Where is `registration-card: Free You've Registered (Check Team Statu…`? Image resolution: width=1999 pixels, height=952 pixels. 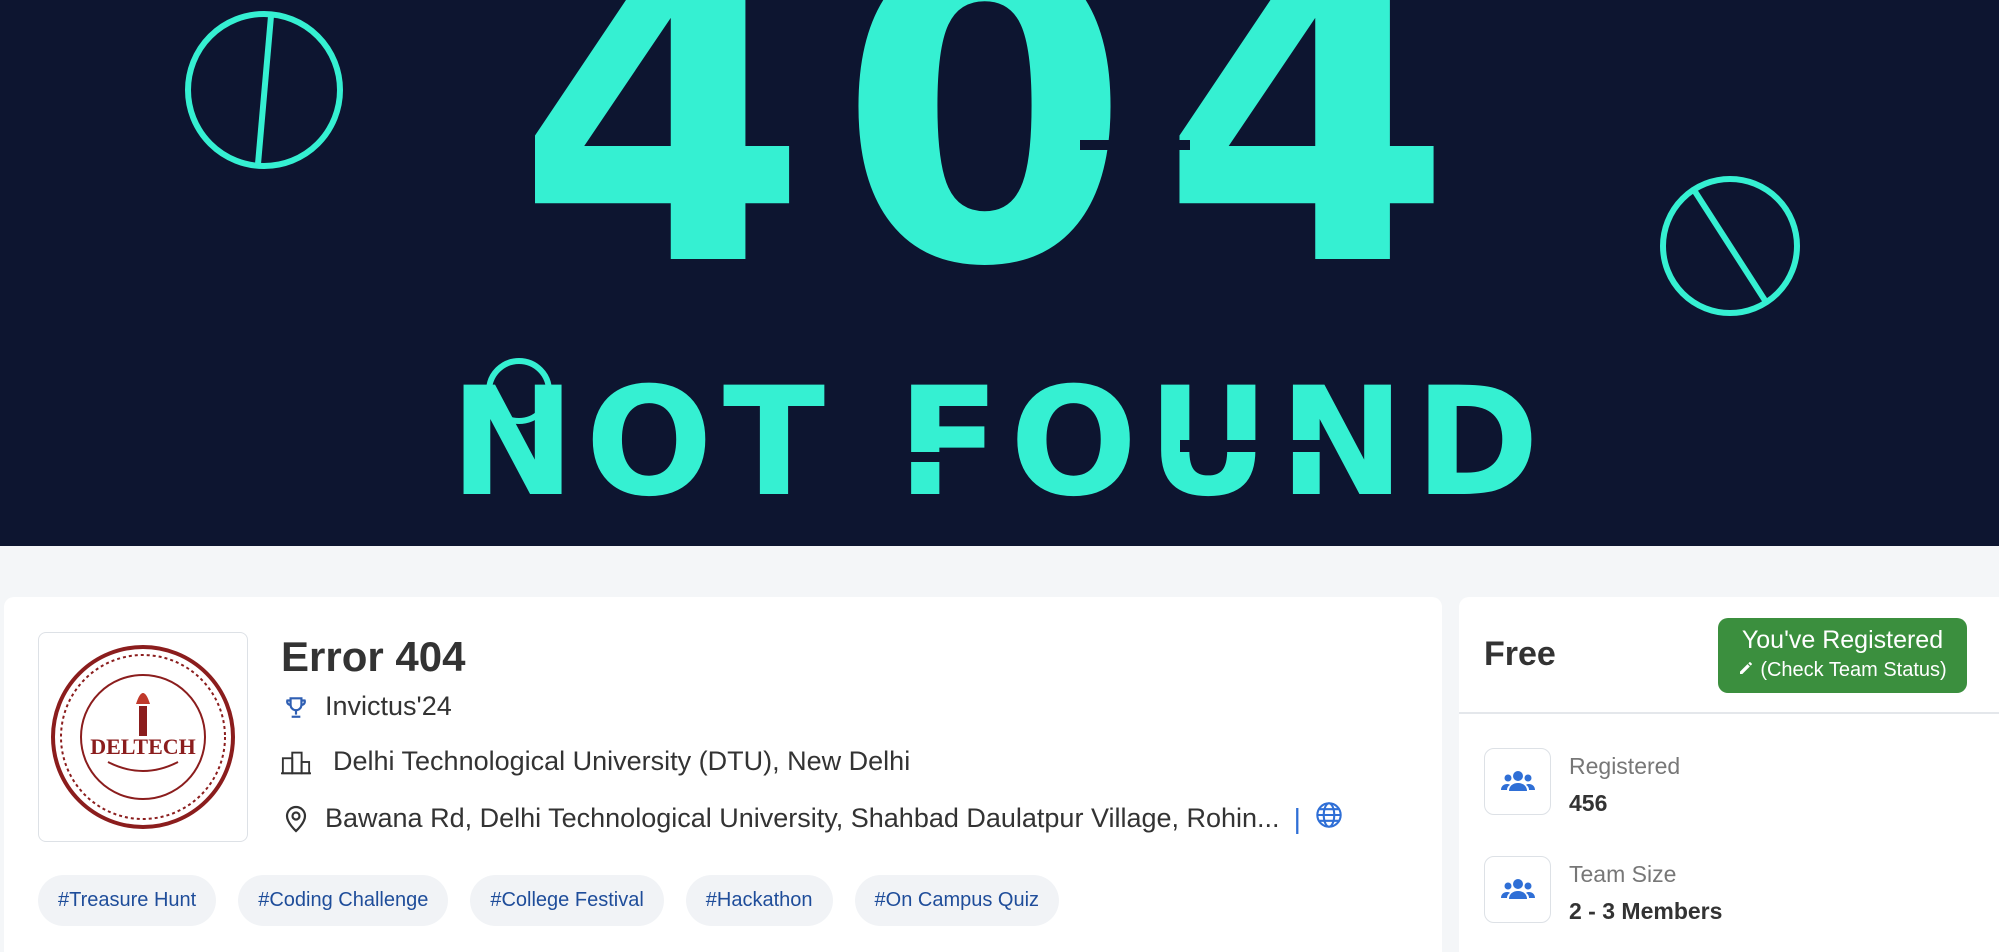 registration-card: Free You've Registered (Check Team Statu… is located at coordinates (1729, 774).